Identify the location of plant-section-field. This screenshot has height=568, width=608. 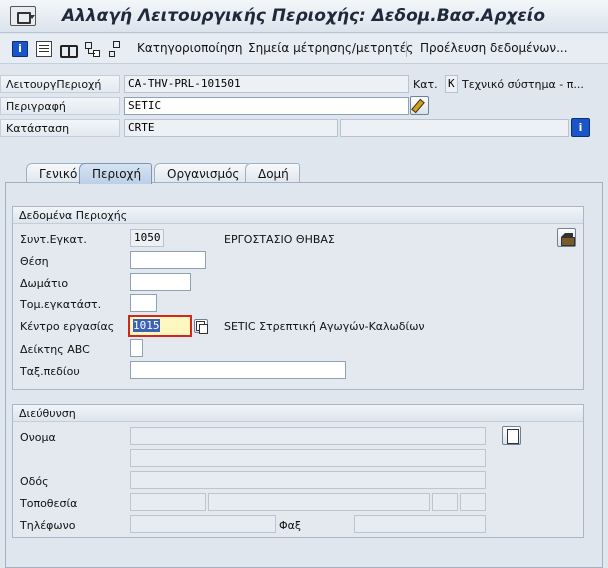
(143, 303).